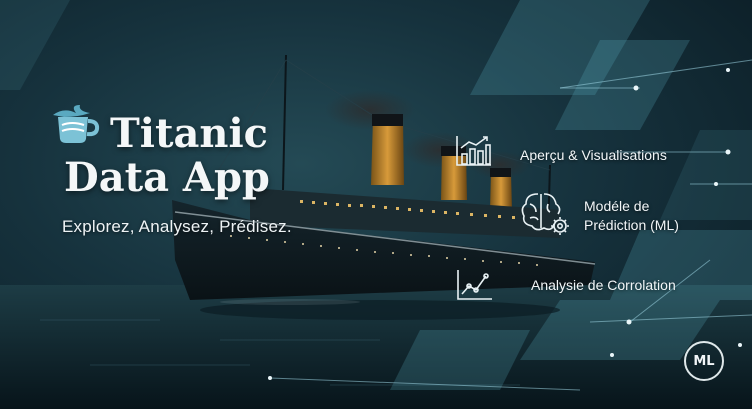 This screenshot has width=752, height=409. Describe the element at coordinates (631, 216) in the screenshot. I see `feature-ml-prediction: Modéle de Prédiction (ML)` at that location.